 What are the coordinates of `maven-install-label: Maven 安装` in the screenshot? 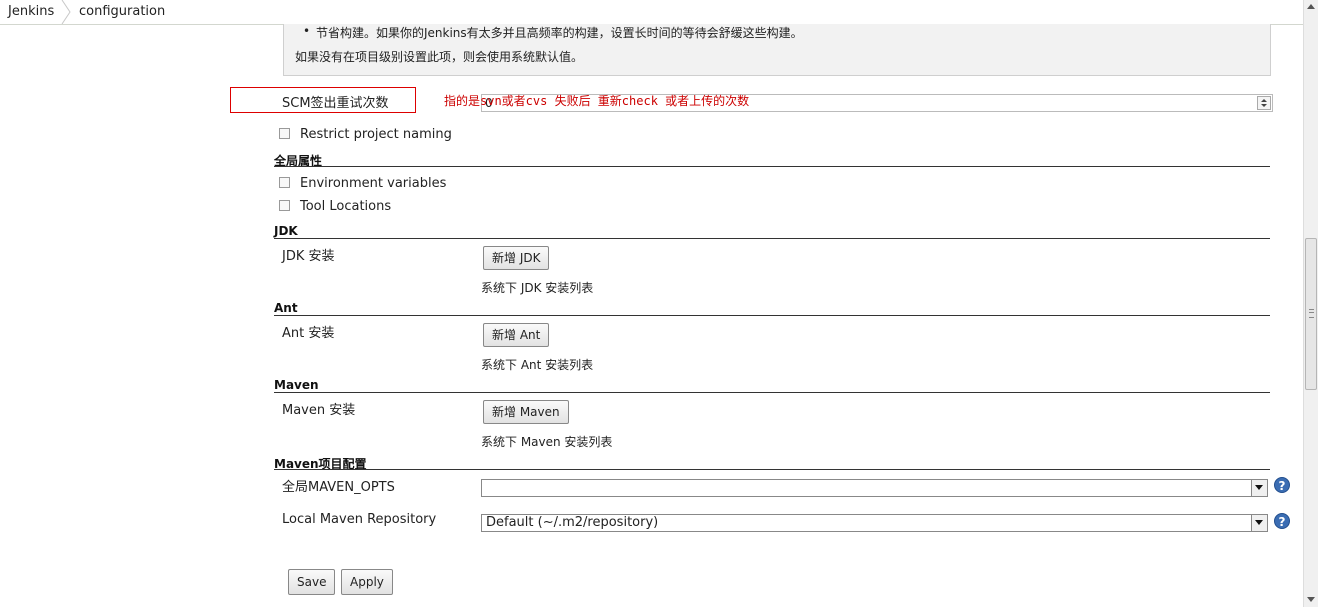 It's located at (319, 410).